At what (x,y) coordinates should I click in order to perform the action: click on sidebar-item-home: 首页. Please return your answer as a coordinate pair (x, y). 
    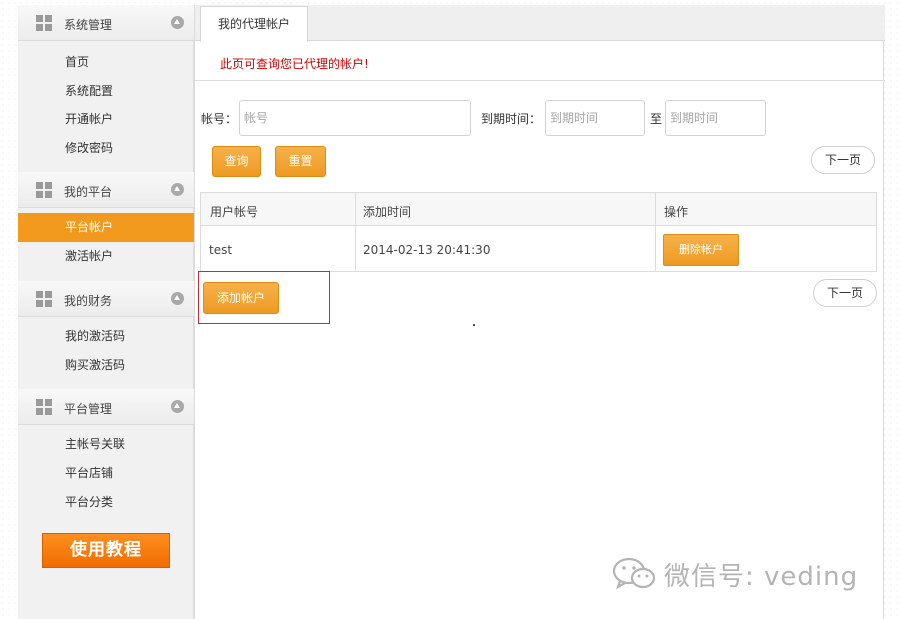
    Looking at the image, I should click on (106, 62).